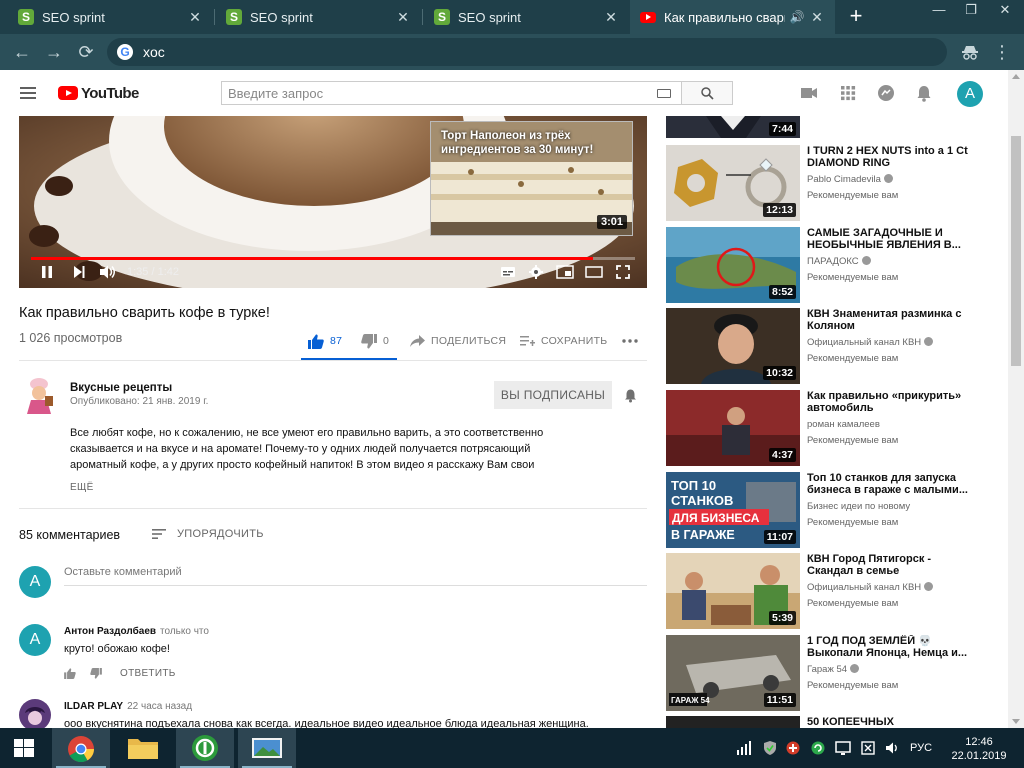 This screenshot has height=768, width=1024. What do you see at coordinates (369, 340) in the screenshot?
I see `thumbs-down-icon` at bounding box center [369, 340].